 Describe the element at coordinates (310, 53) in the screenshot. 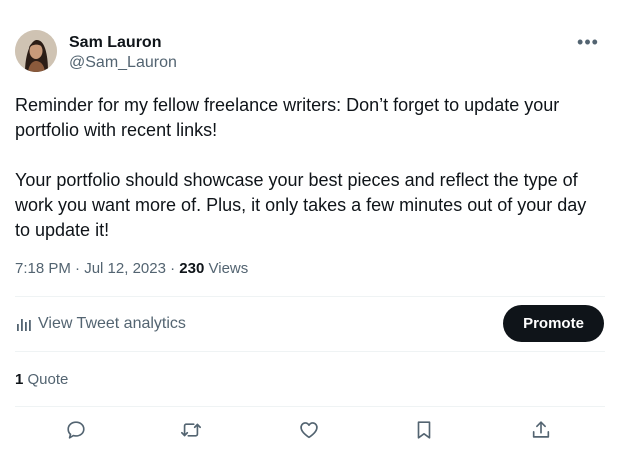

I see `tweet-header: Sam Lauron @Sam_Lauron •••` at that location.